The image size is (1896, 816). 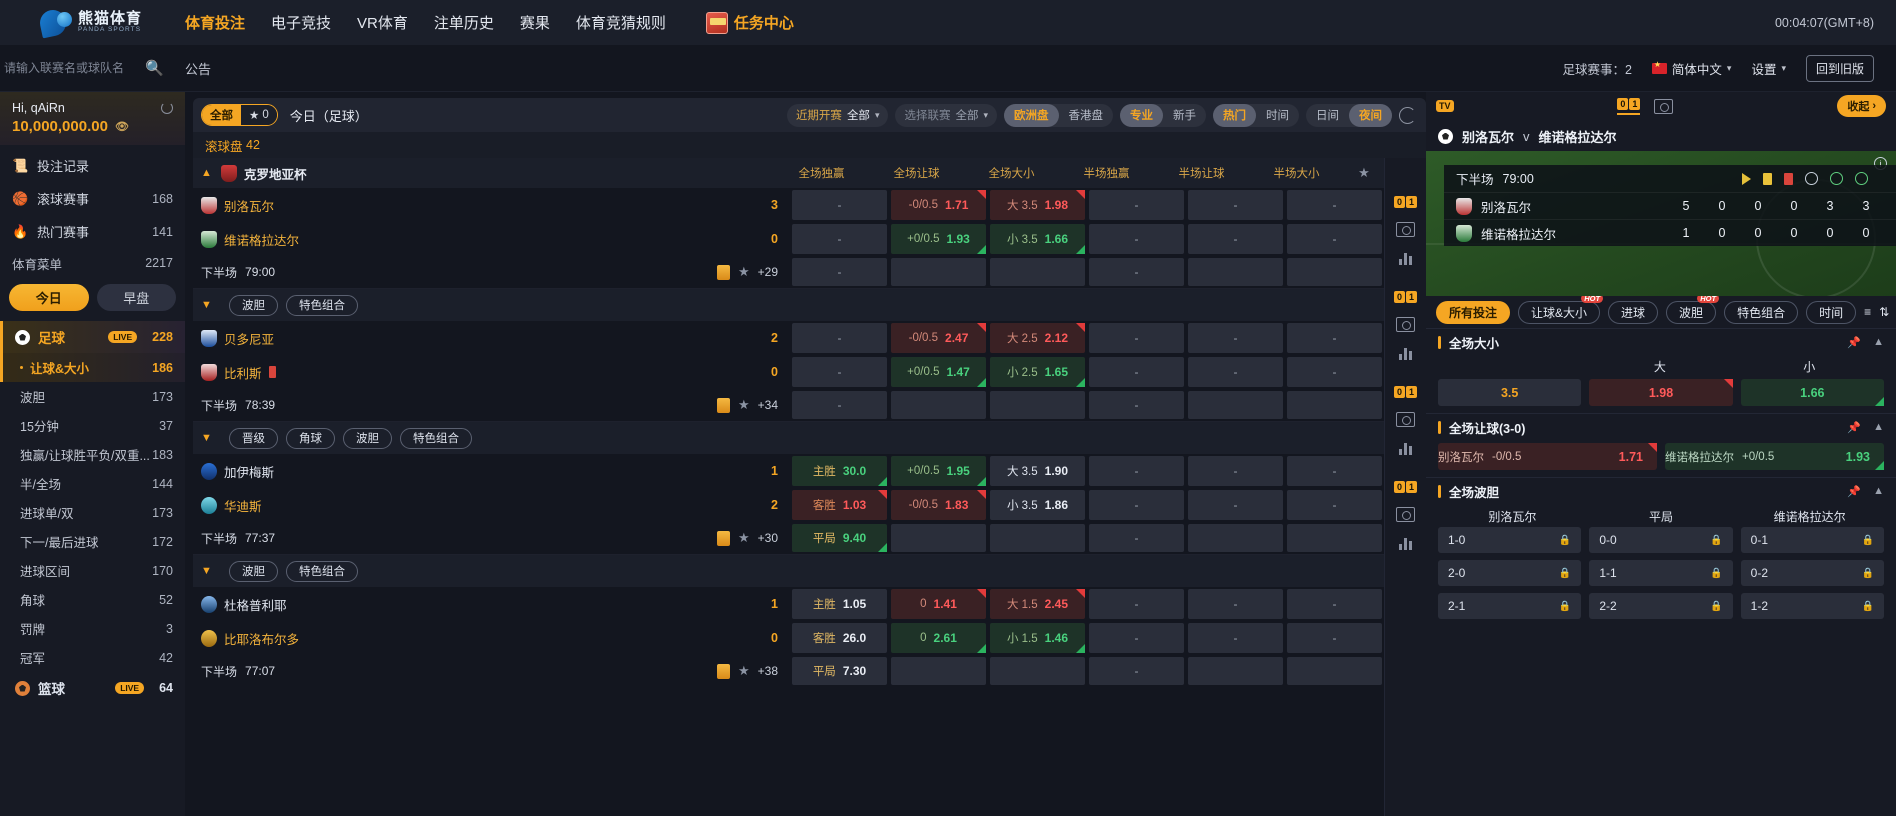 What do you see at coordinates (1854, 427) in the screenshot?
I see `pin-icon: 📌` at bounding box center [1854, 427].